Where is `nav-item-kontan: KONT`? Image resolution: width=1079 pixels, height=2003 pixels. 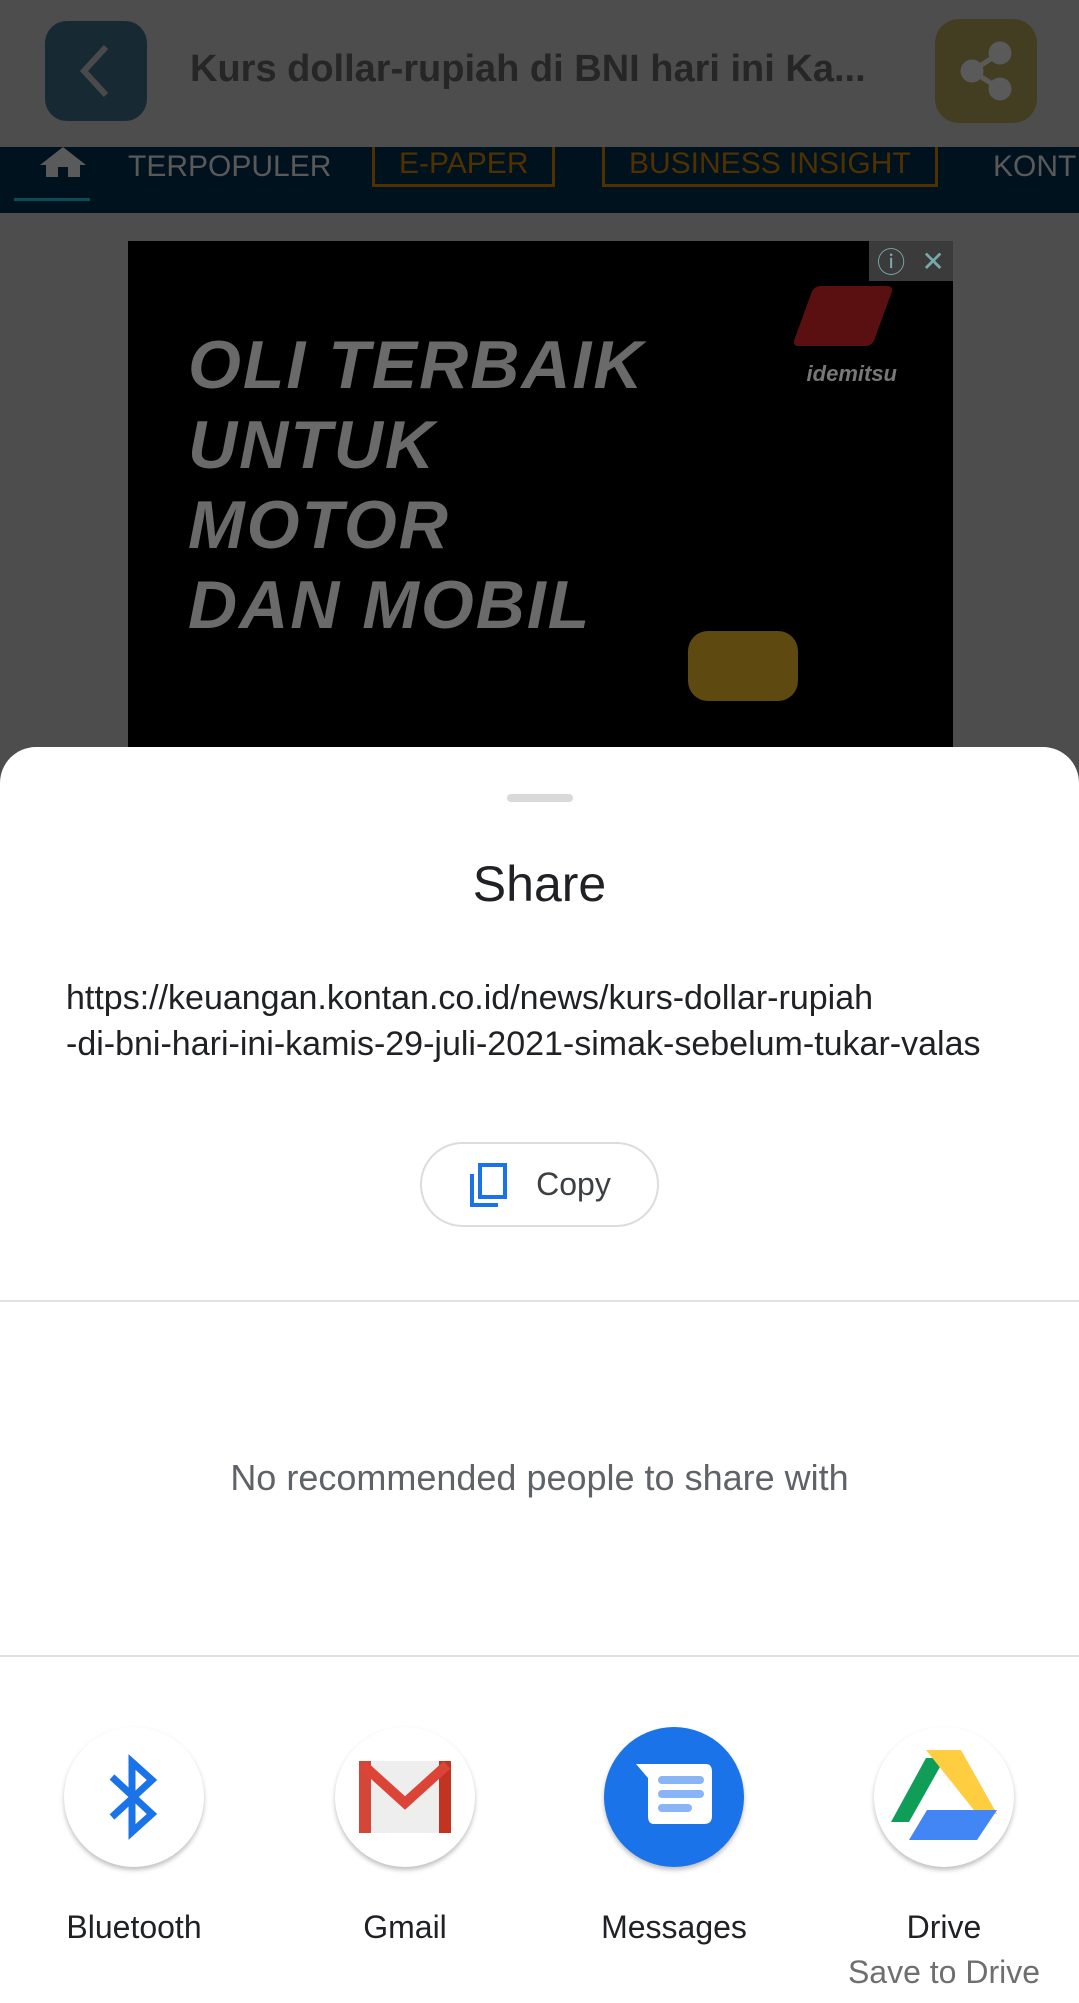
nav-item-kontan: KONT is located at coordinates (1034, 167).